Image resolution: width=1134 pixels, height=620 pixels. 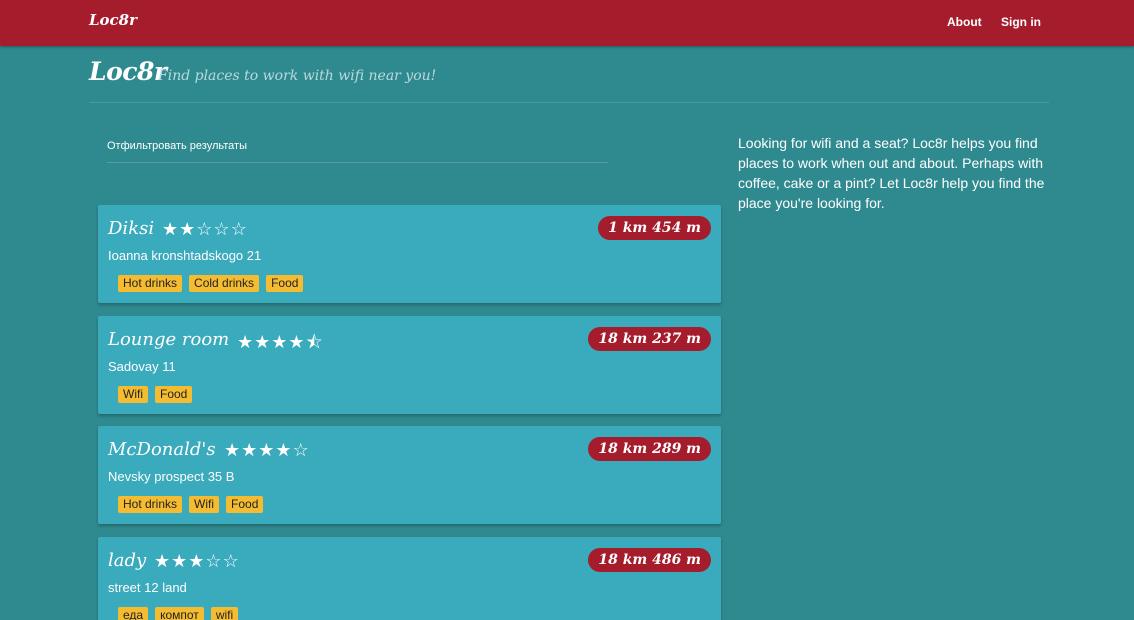 What do you see at coordinates (224, 283) in the screenshot?
I see `facility-tag: Cold drinks` at bounding box center [224, 283].